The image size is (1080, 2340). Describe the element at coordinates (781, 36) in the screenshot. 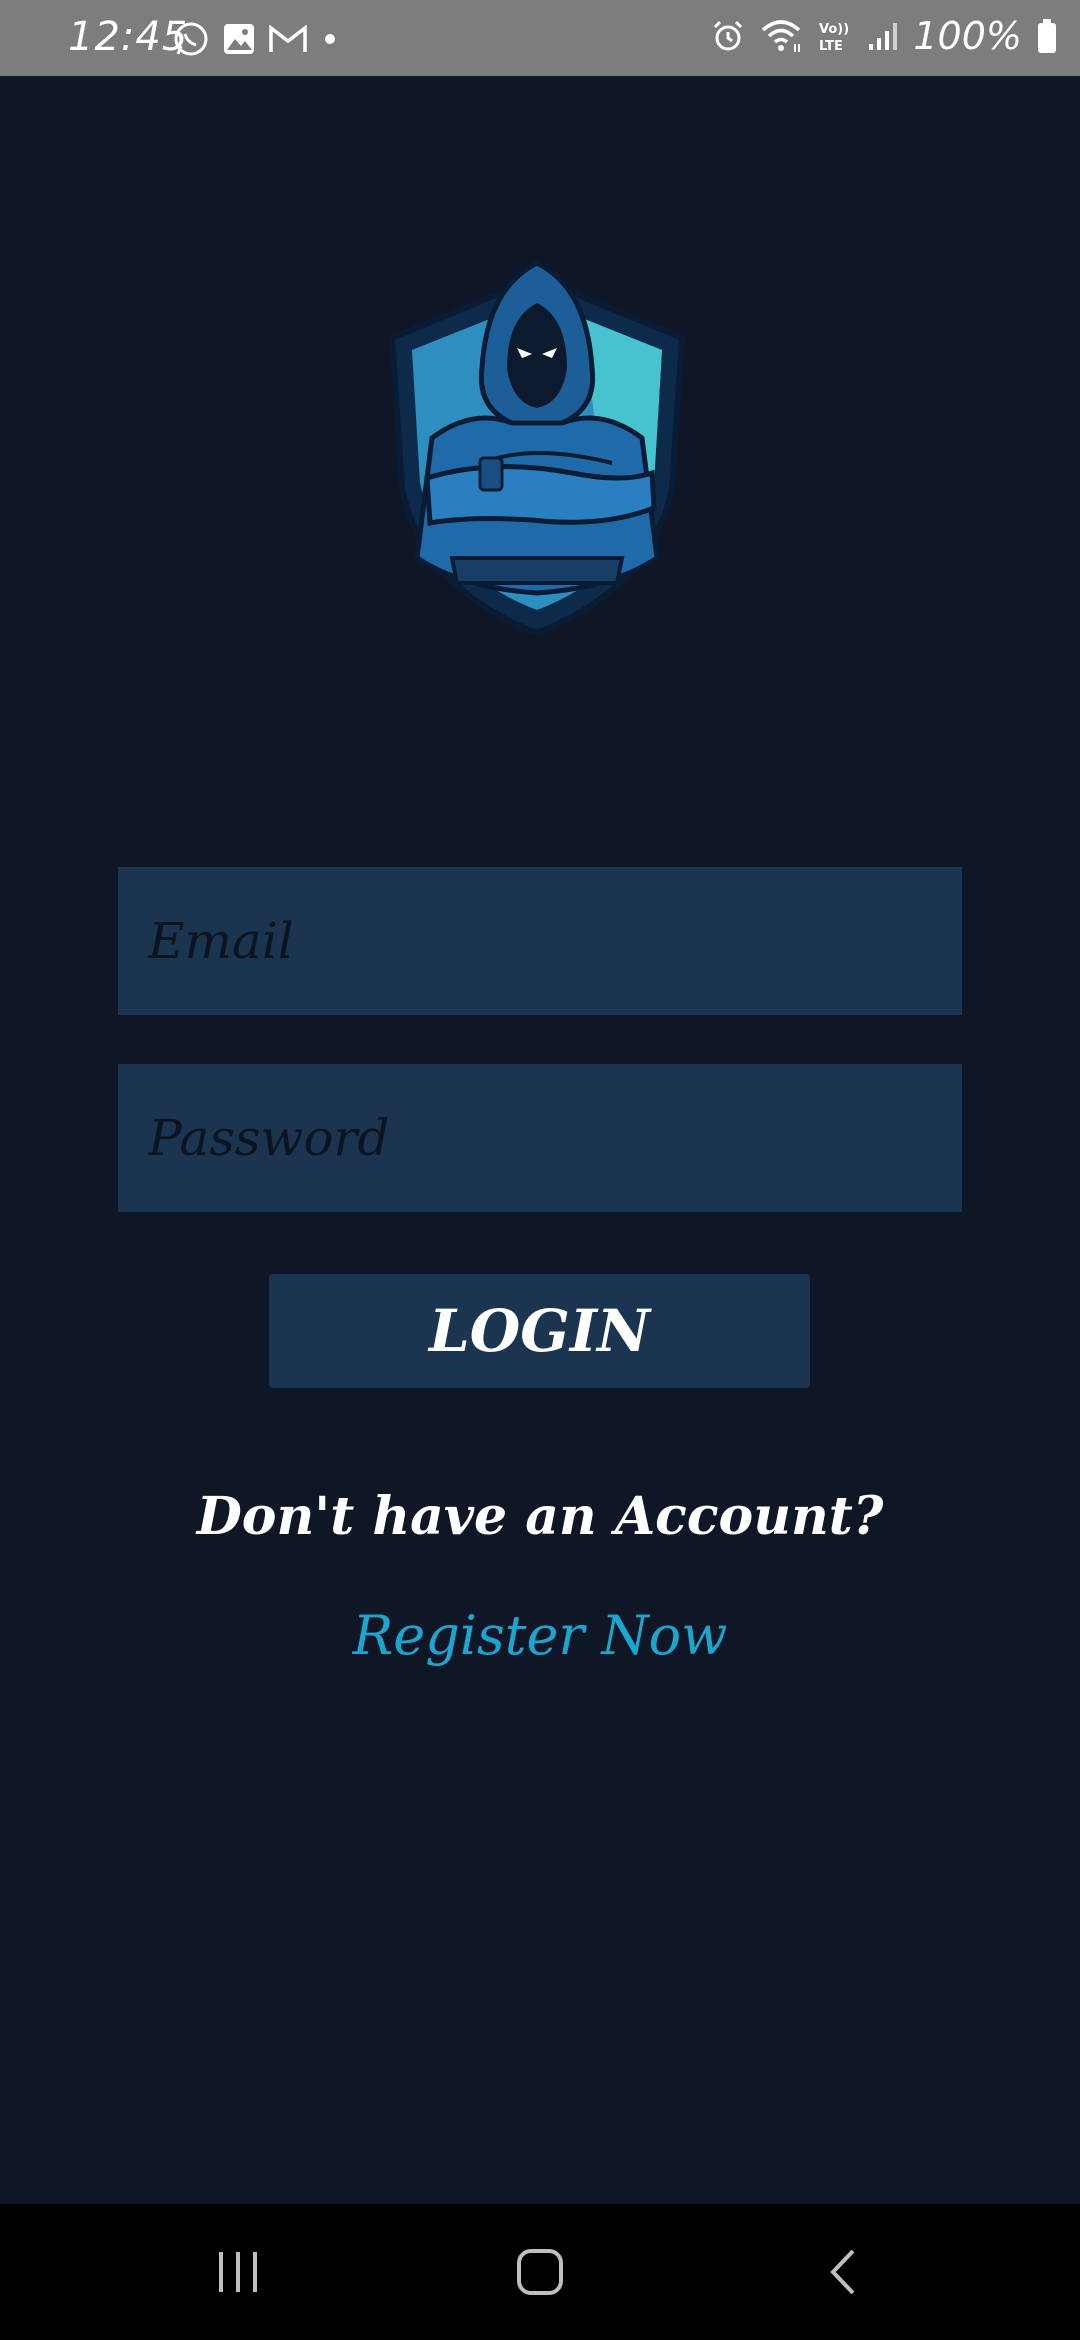

I see `wifi-icon` at that location.